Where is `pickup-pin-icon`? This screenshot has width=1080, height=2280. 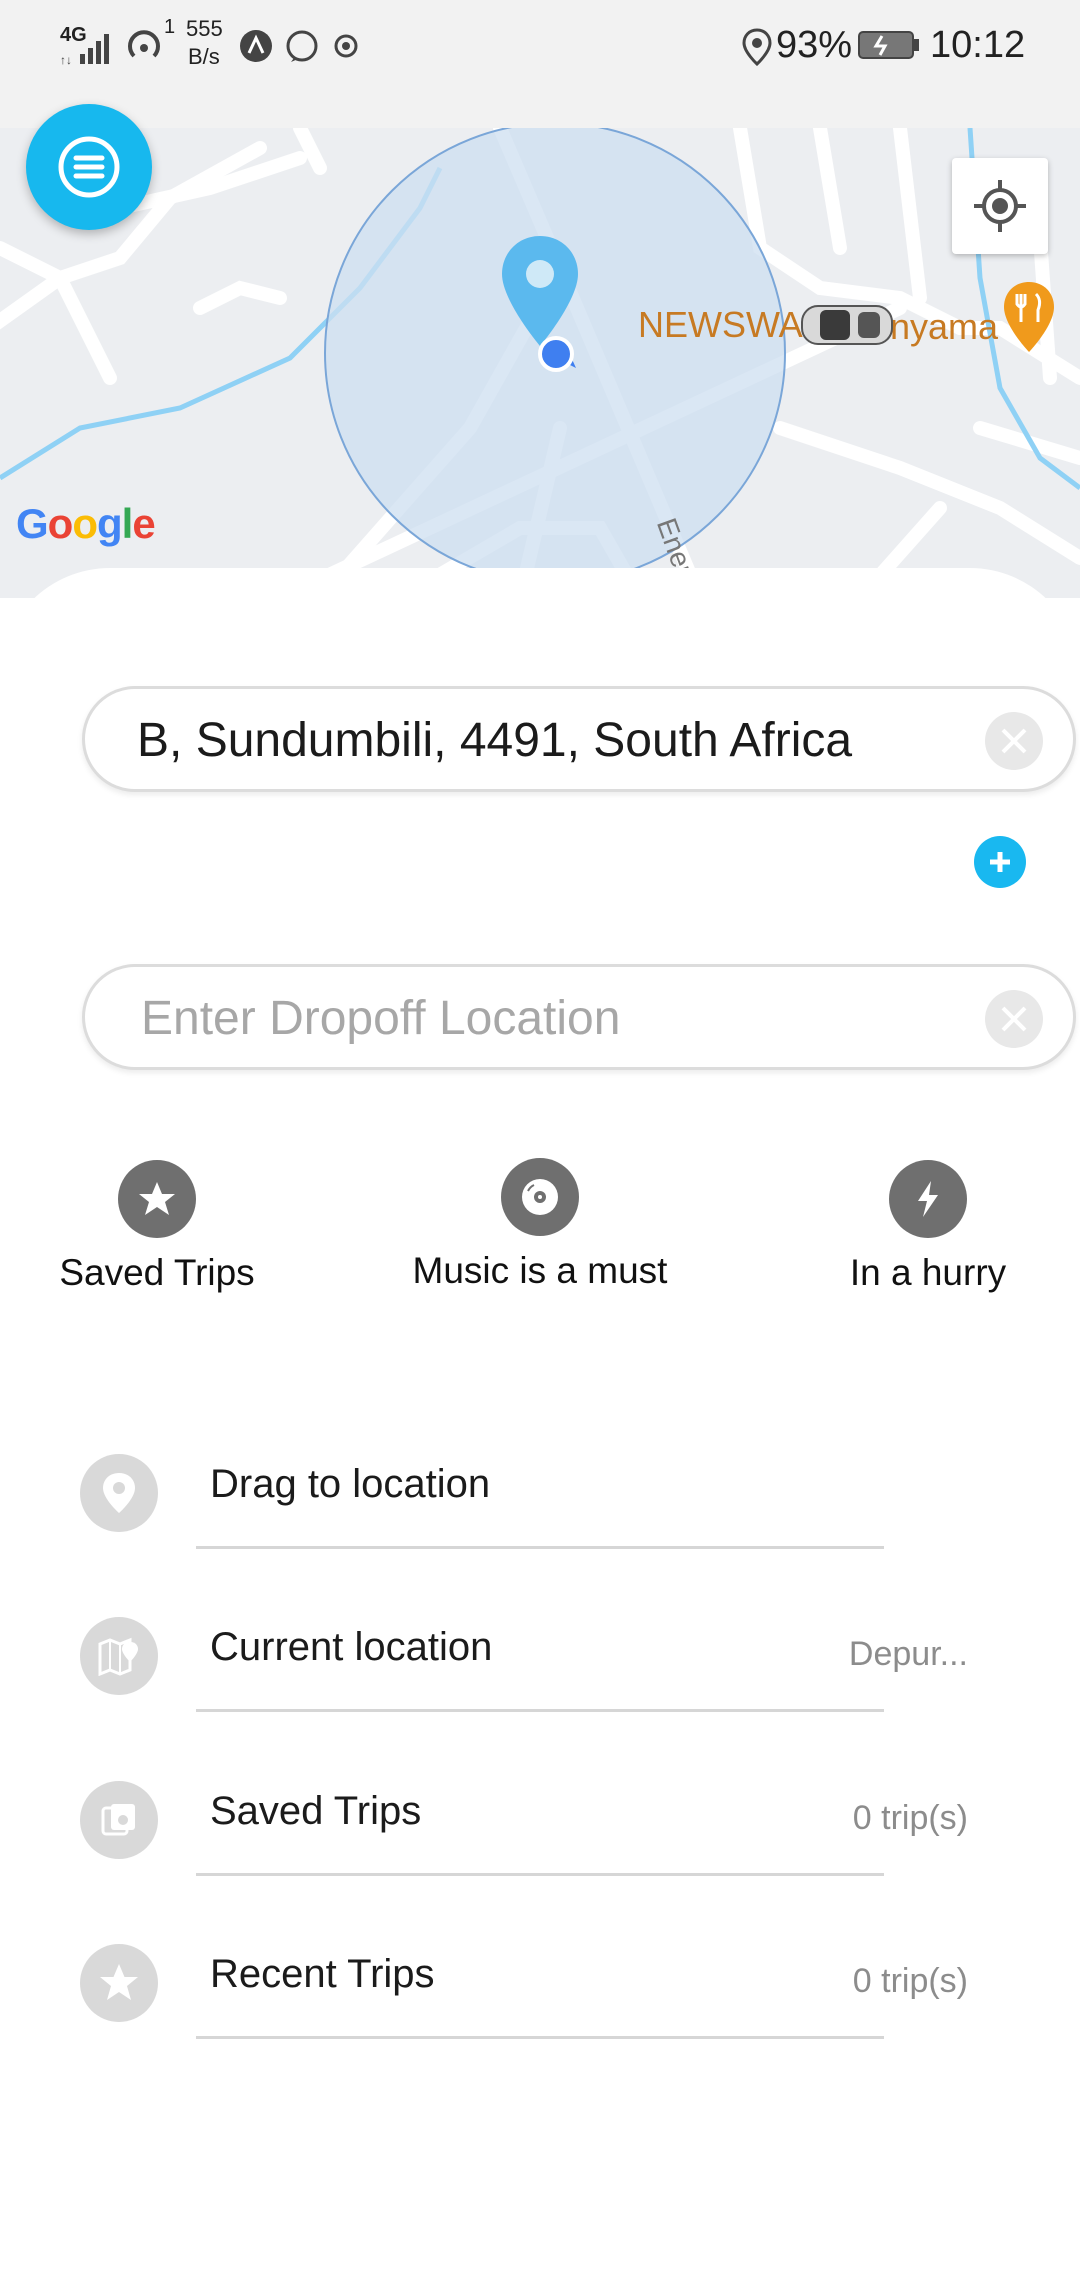 pickup-pin-icon is located at coordinates (540, 304).